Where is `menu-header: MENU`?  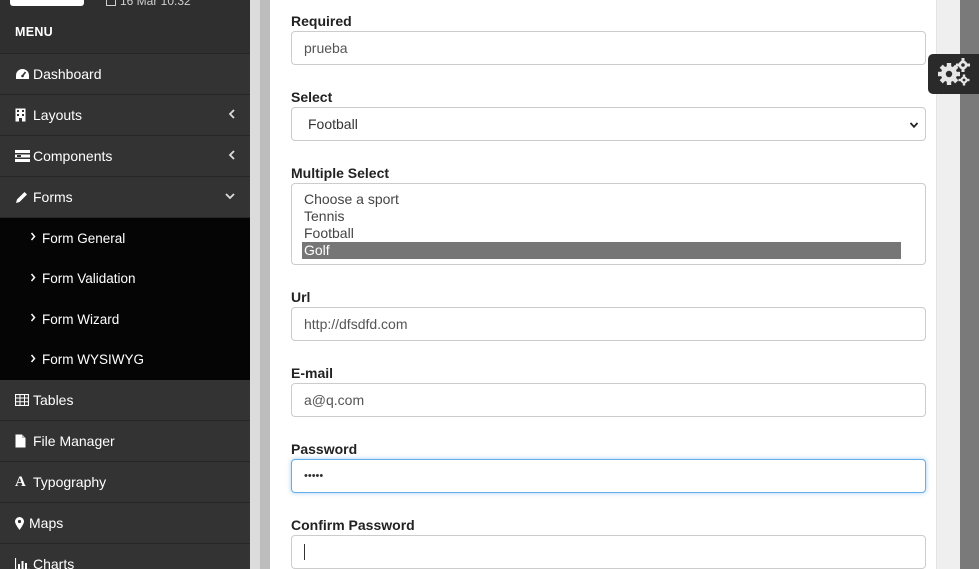 menu-header: MENU is located at coordinates (125, 34).